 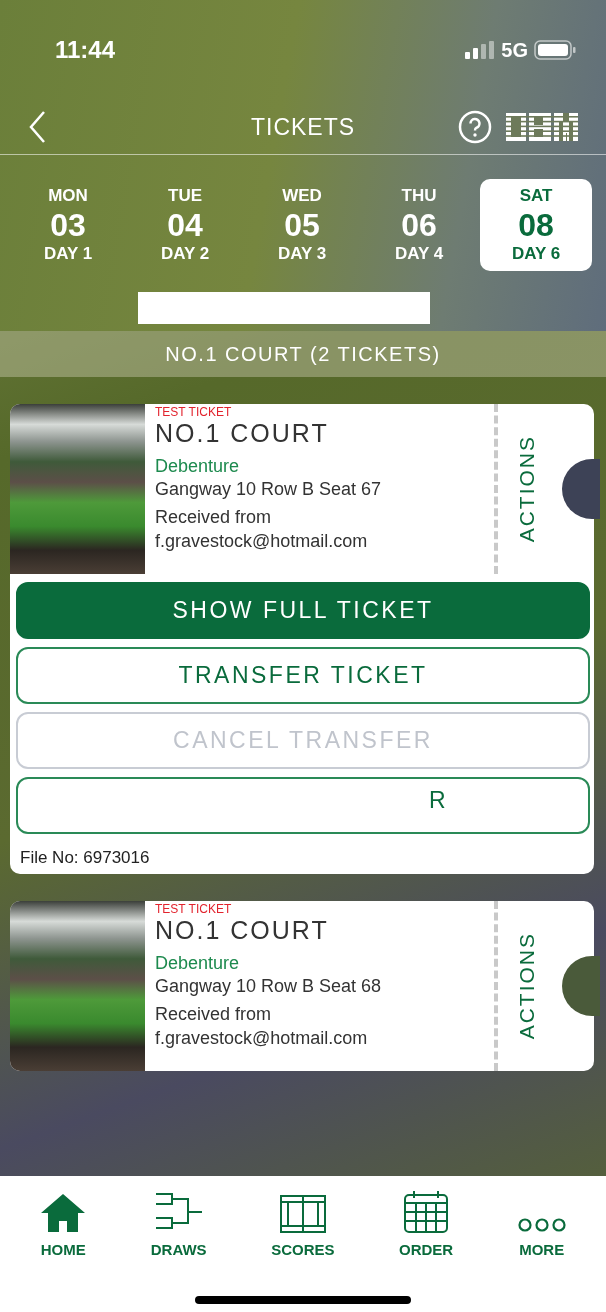 I want to click on action-button: R, so click(x=303, y=805).